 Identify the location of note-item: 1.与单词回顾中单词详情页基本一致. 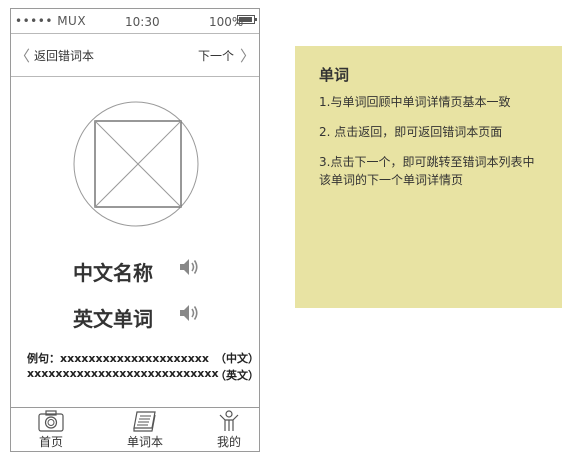
(415, 102).